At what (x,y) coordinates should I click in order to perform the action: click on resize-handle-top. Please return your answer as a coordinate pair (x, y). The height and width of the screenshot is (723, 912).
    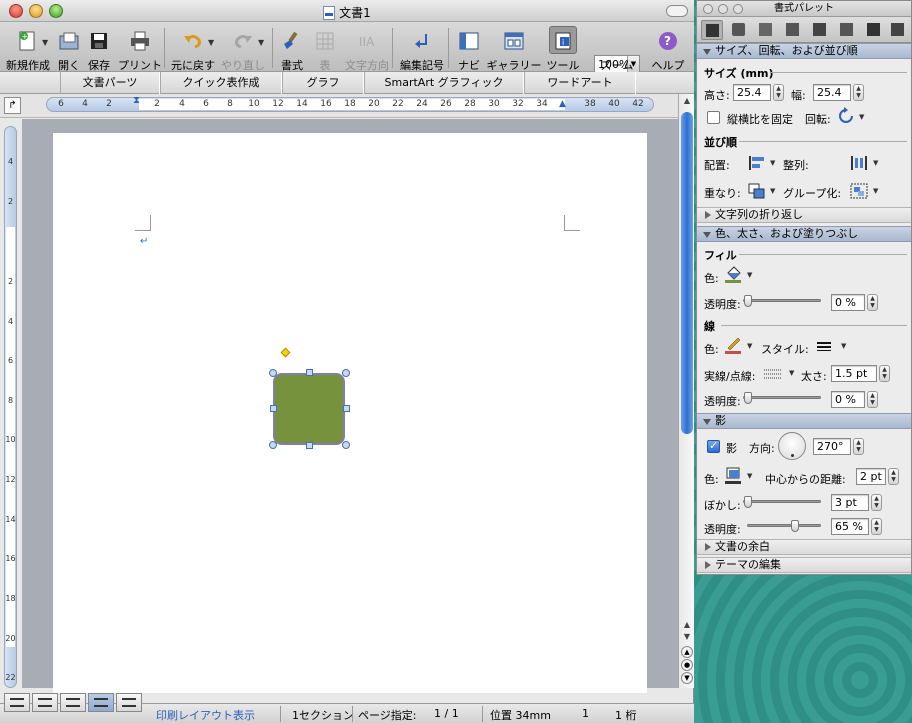
    Looking at the image, I should click on (309, 372).